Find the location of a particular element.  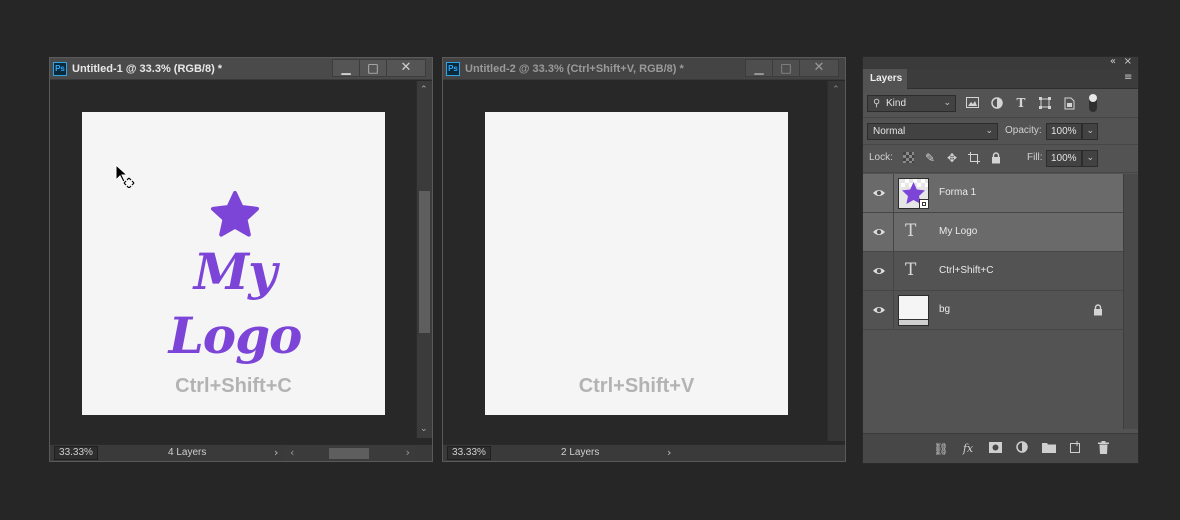

shortcut-label: Ctrl+Shift+C is located at coordinates (233, 386).